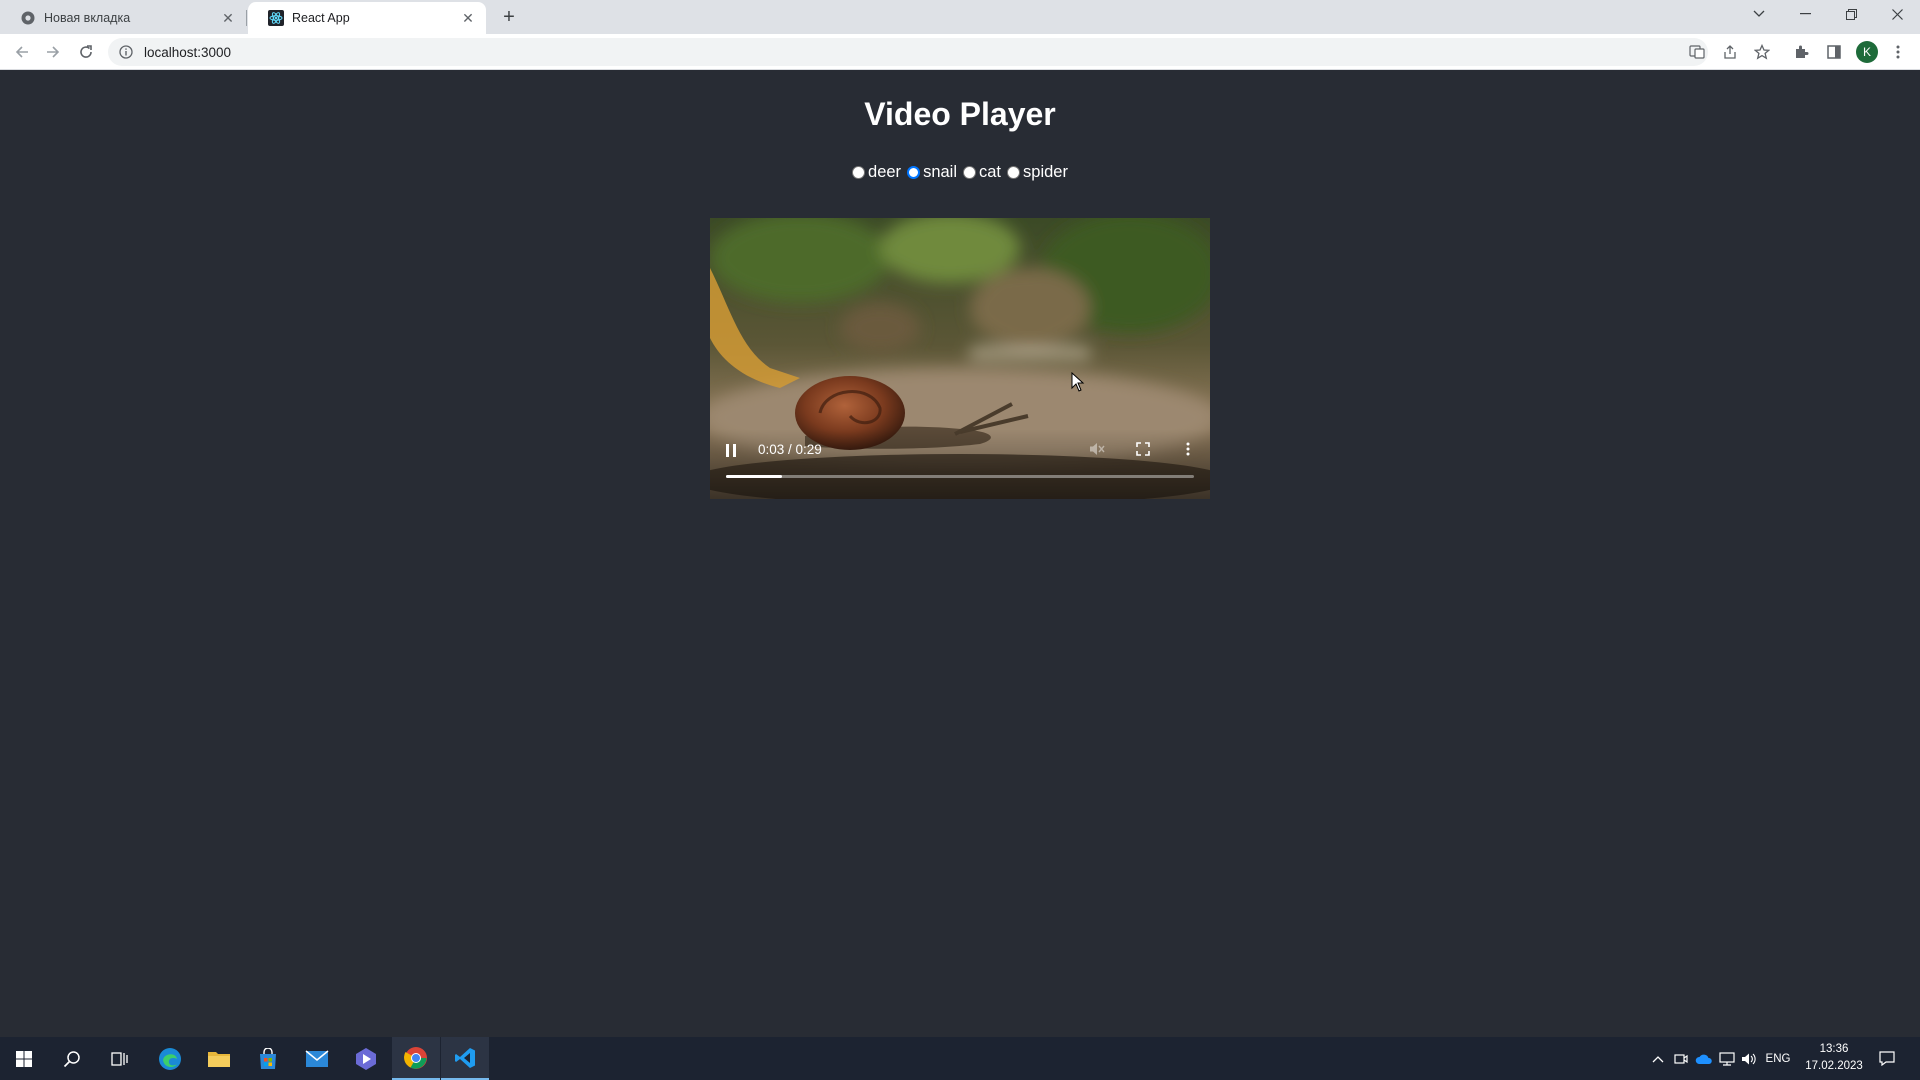 This screenshot has height=1080, width=1920. Describe the element at coordinates (1727, 1058) in the screenshot. I see `network-icon` at that location.